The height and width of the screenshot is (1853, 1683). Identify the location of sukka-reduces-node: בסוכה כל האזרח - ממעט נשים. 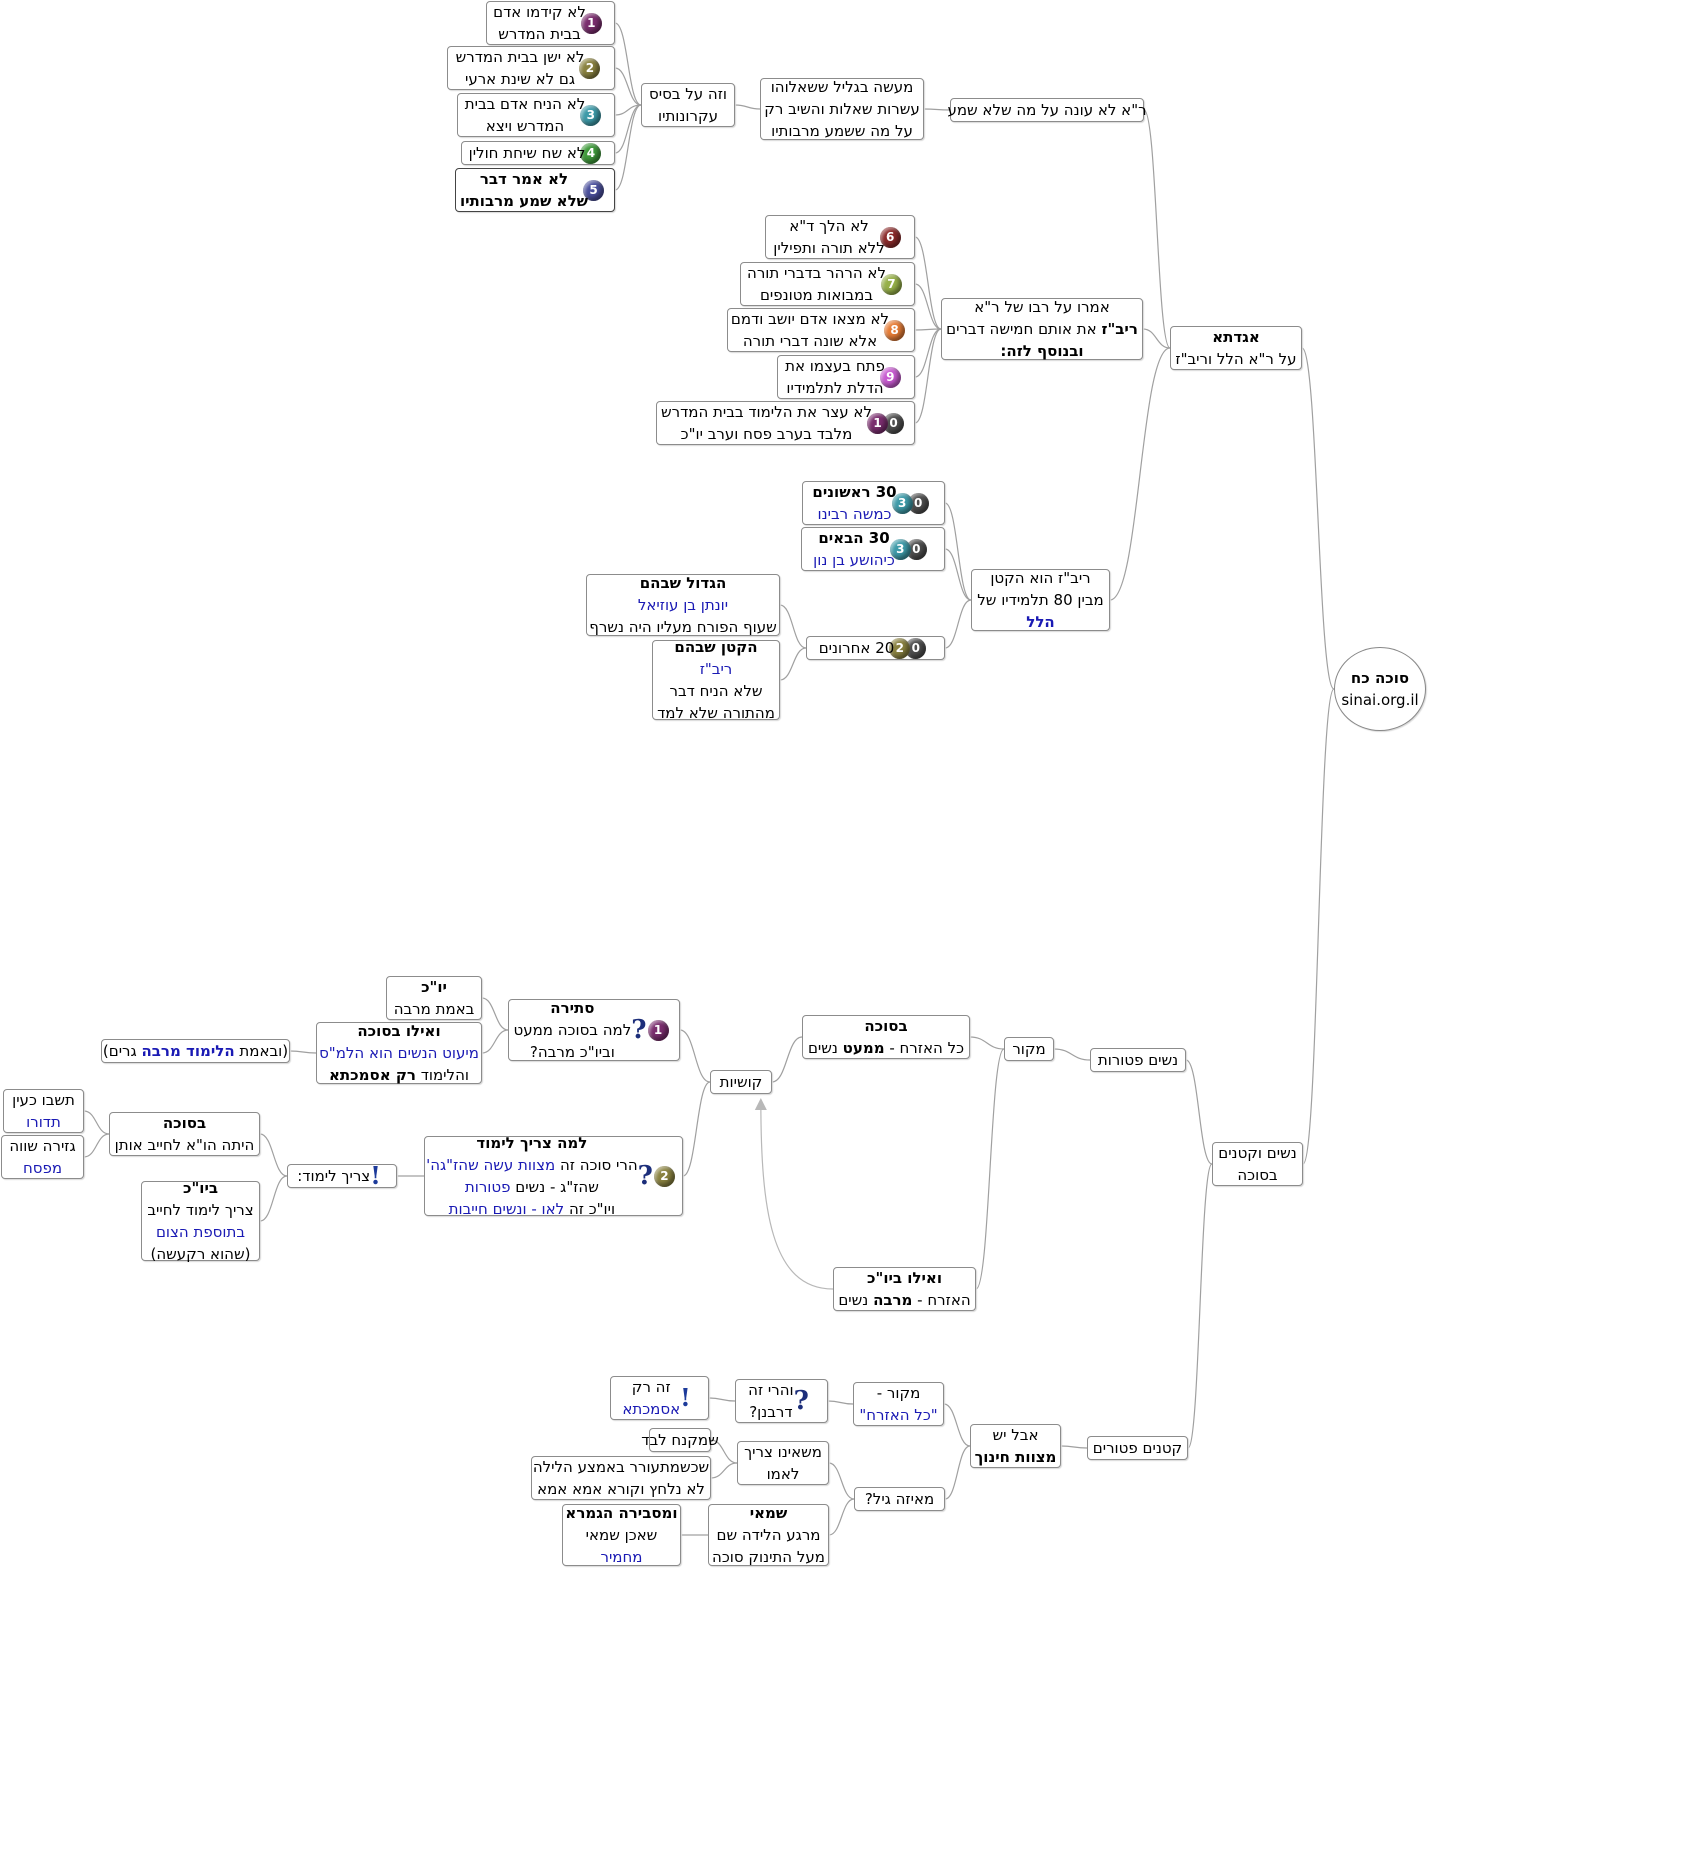
(886, 1037).